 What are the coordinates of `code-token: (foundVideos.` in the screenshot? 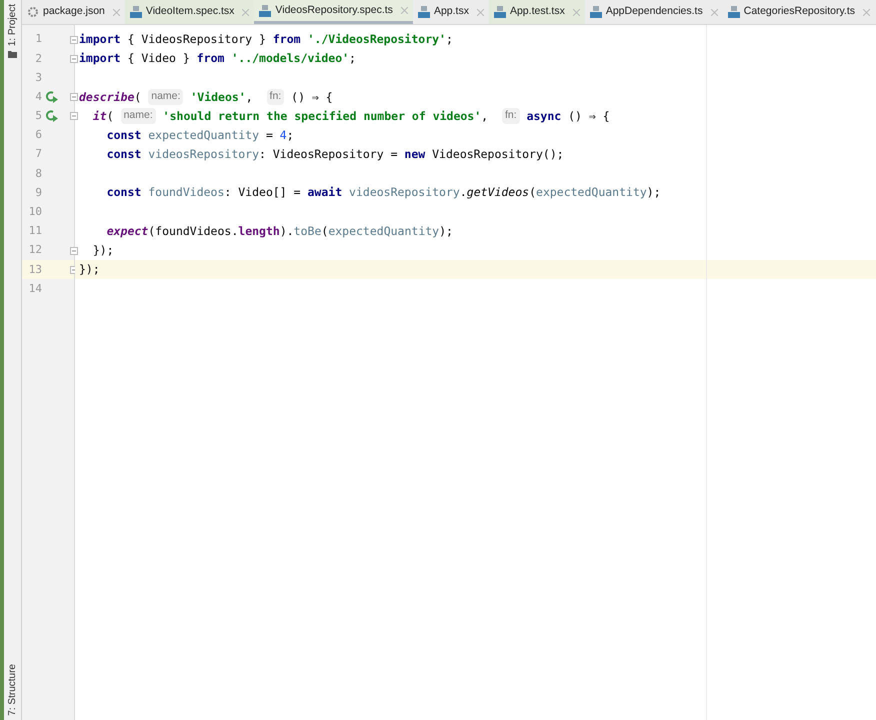 It's located at (193, 231).